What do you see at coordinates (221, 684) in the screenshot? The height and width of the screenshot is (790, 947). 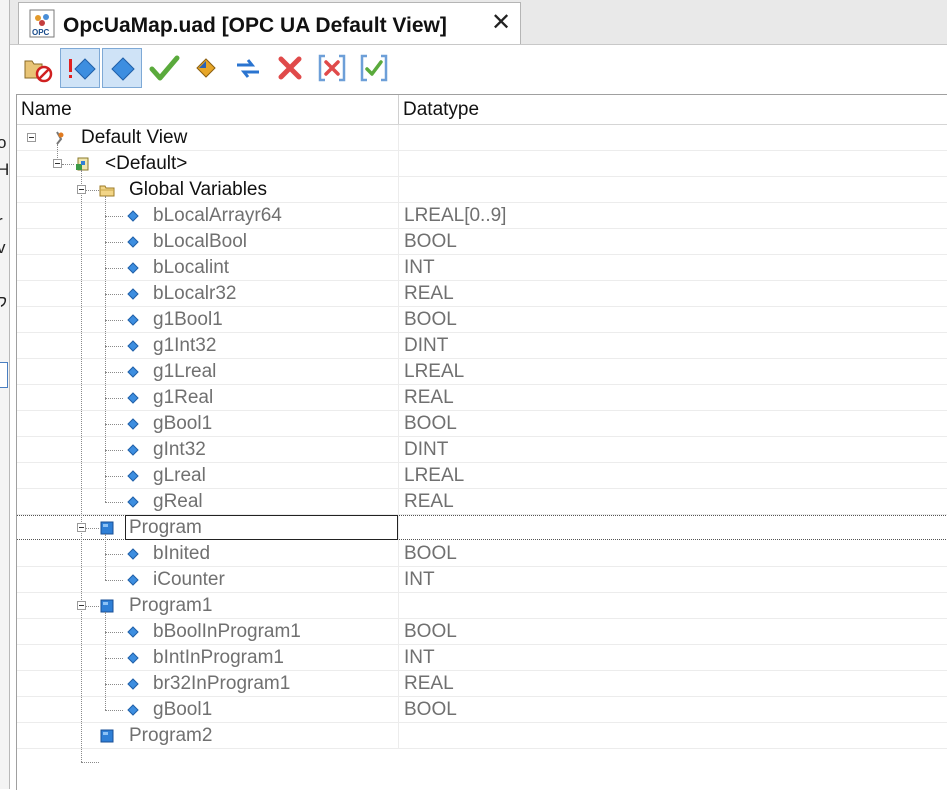 I see `node-label: br32InProgram1` at bounding box center [221, 684].